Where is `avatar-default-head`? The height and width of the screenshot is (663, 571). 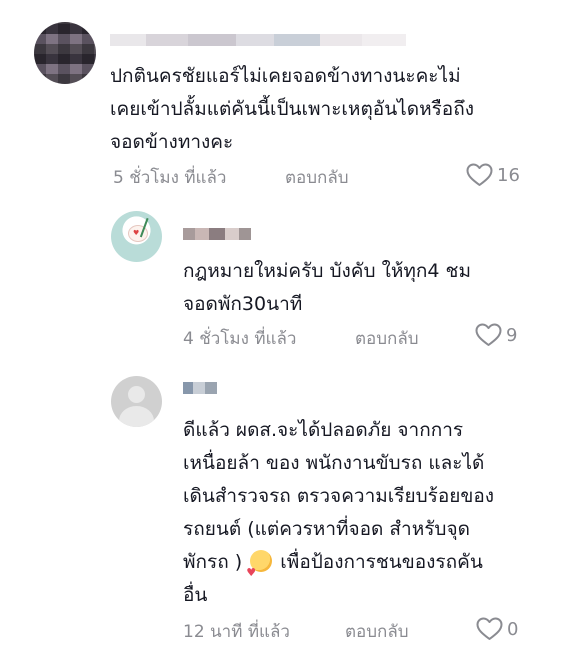
avatar-default-head is located at coordinates (136, 394).